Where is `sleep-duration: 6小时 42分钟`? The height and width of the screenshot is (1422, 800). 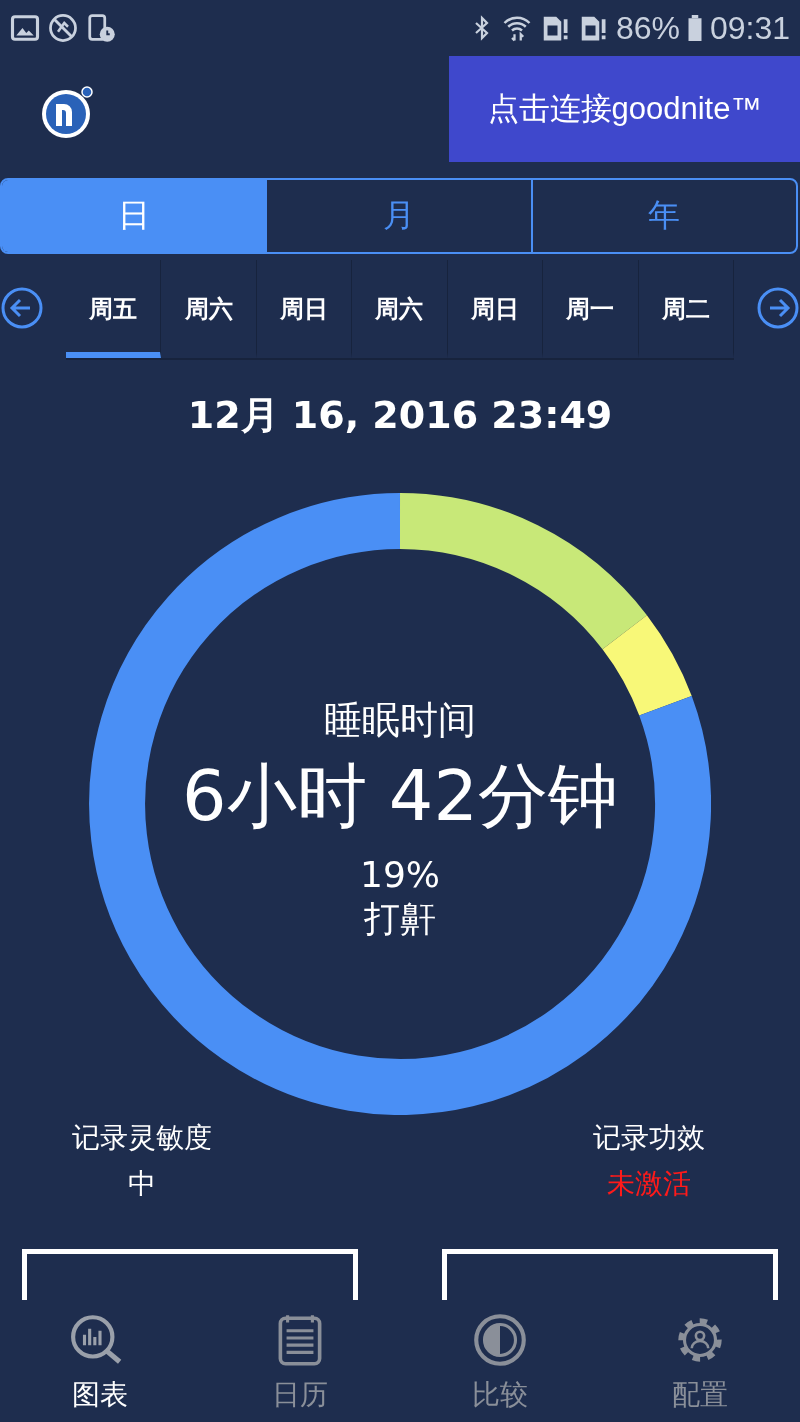 sleep-duration: 6小时 42分钟 is located at coordinates (400, 796).